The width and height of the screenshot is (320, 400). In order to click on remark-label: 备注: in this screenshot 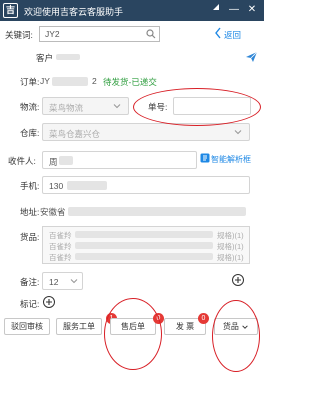, I will do `click(30, 282)`.